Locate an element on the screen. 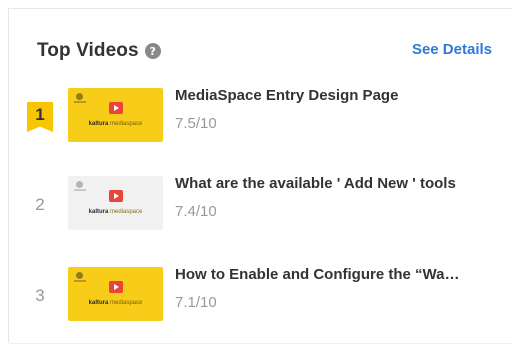  widget-title: Top Videos is located at coordinates (88, 50).